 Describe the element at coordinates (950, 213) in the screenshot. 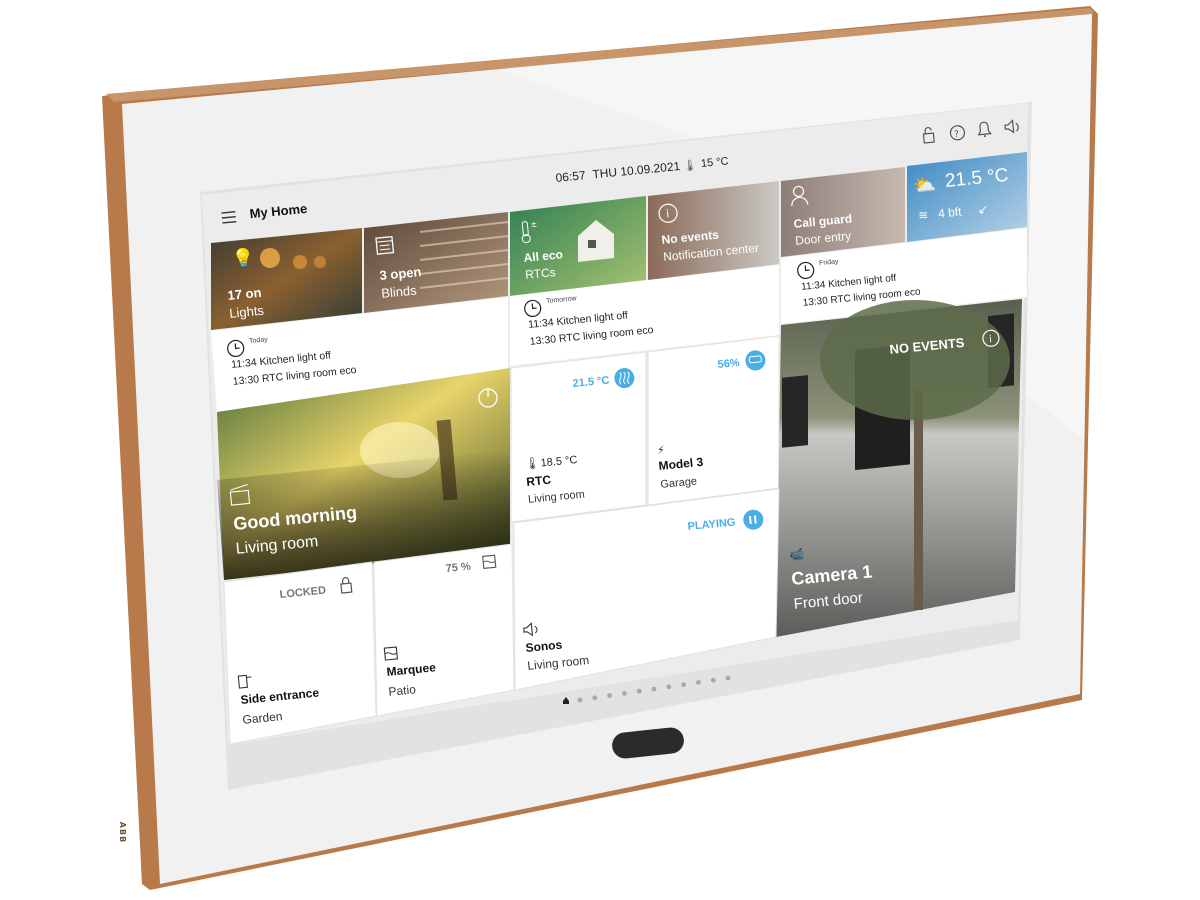

I see `weather-wind: 4 bft` at that location.